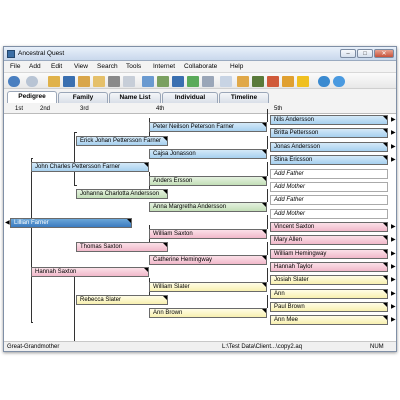  Describe the element at coordinates (290, 187) in the screenshot. I see `person-name: Add Mother` at that location.